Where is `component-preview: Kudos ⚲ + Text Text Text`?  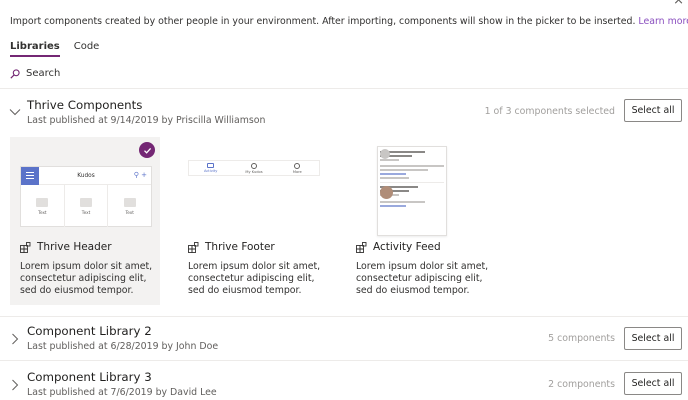
component-preview: Kudos ⚲ + Text Text Text is located at coordinates (85, 187).